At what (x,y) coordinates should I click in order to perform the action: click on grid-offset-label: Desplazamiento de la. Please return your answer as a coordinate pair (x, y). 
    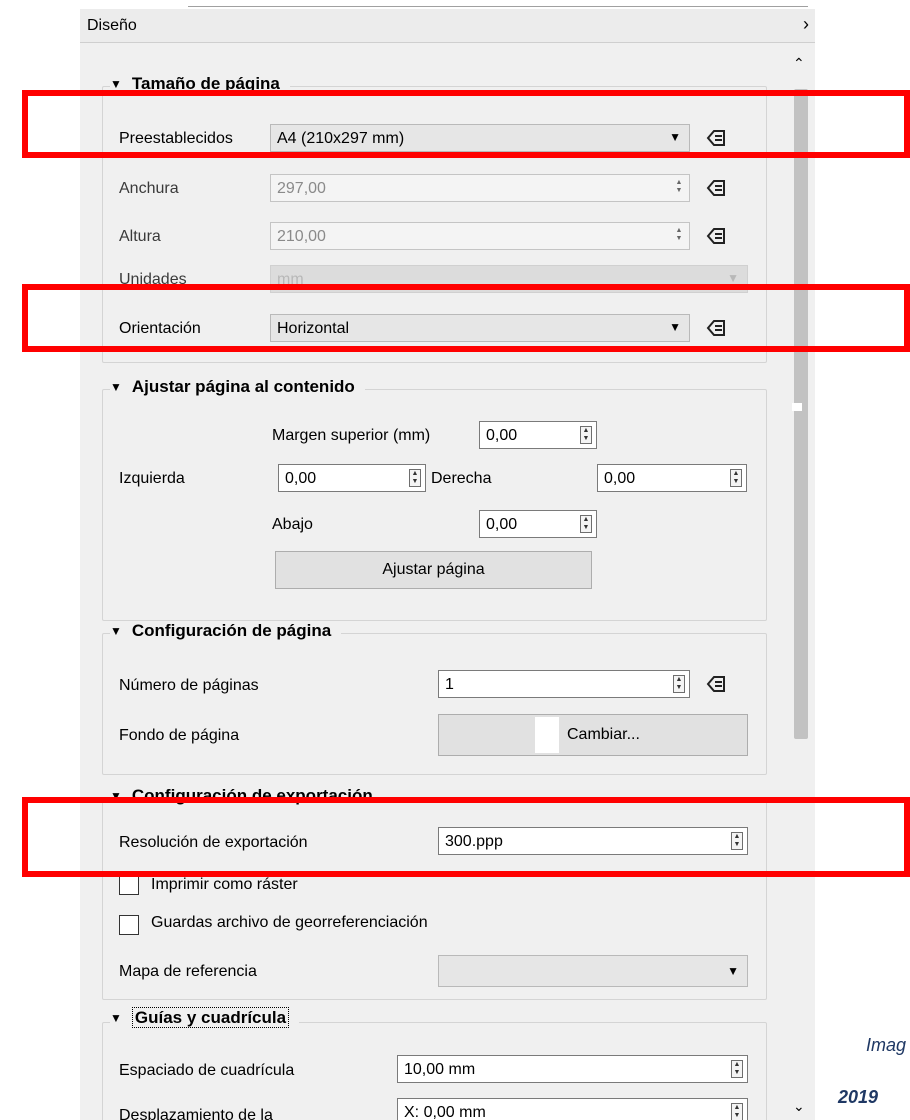
    Looking at the image, I should click on (196, 1113).